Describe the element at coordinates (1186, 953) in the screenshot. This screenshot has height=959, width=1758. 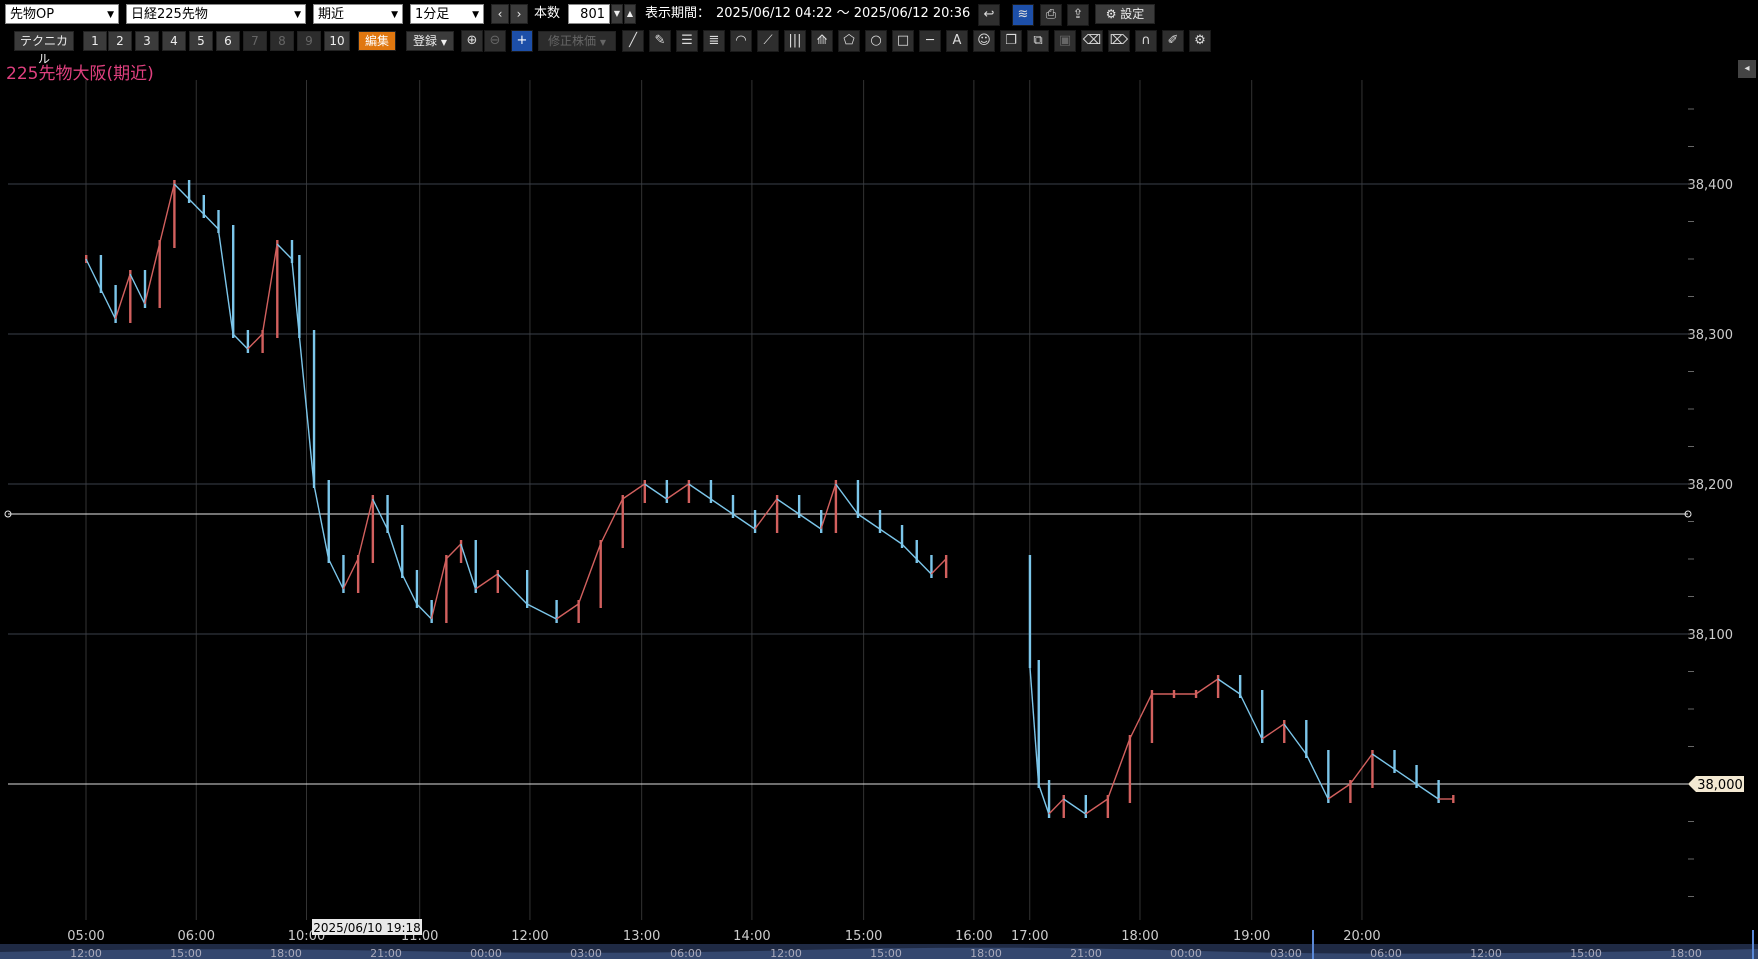
I see `navigator-tick-label: 00:00` at that location.